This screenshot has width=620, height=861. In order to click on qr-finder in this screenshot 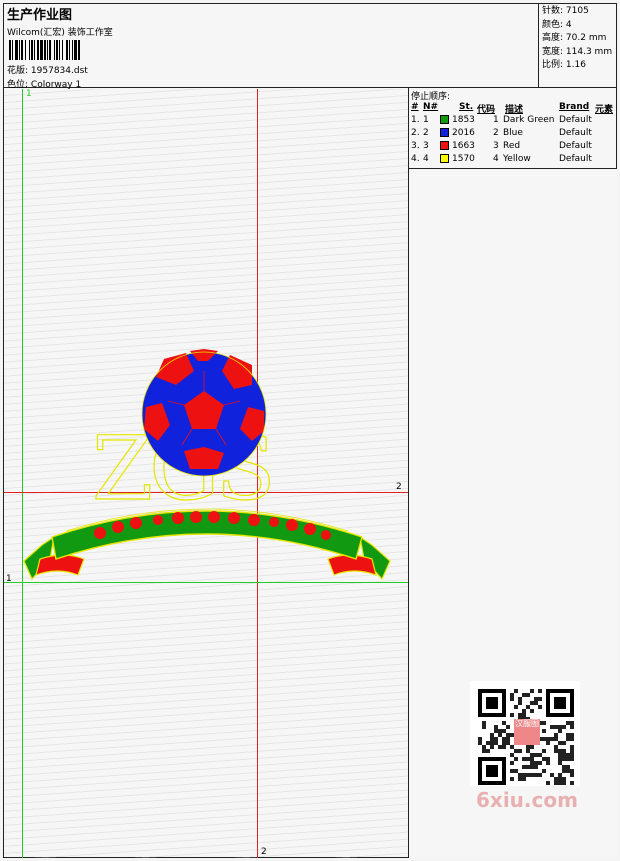, I will do `click(492, 703)`.